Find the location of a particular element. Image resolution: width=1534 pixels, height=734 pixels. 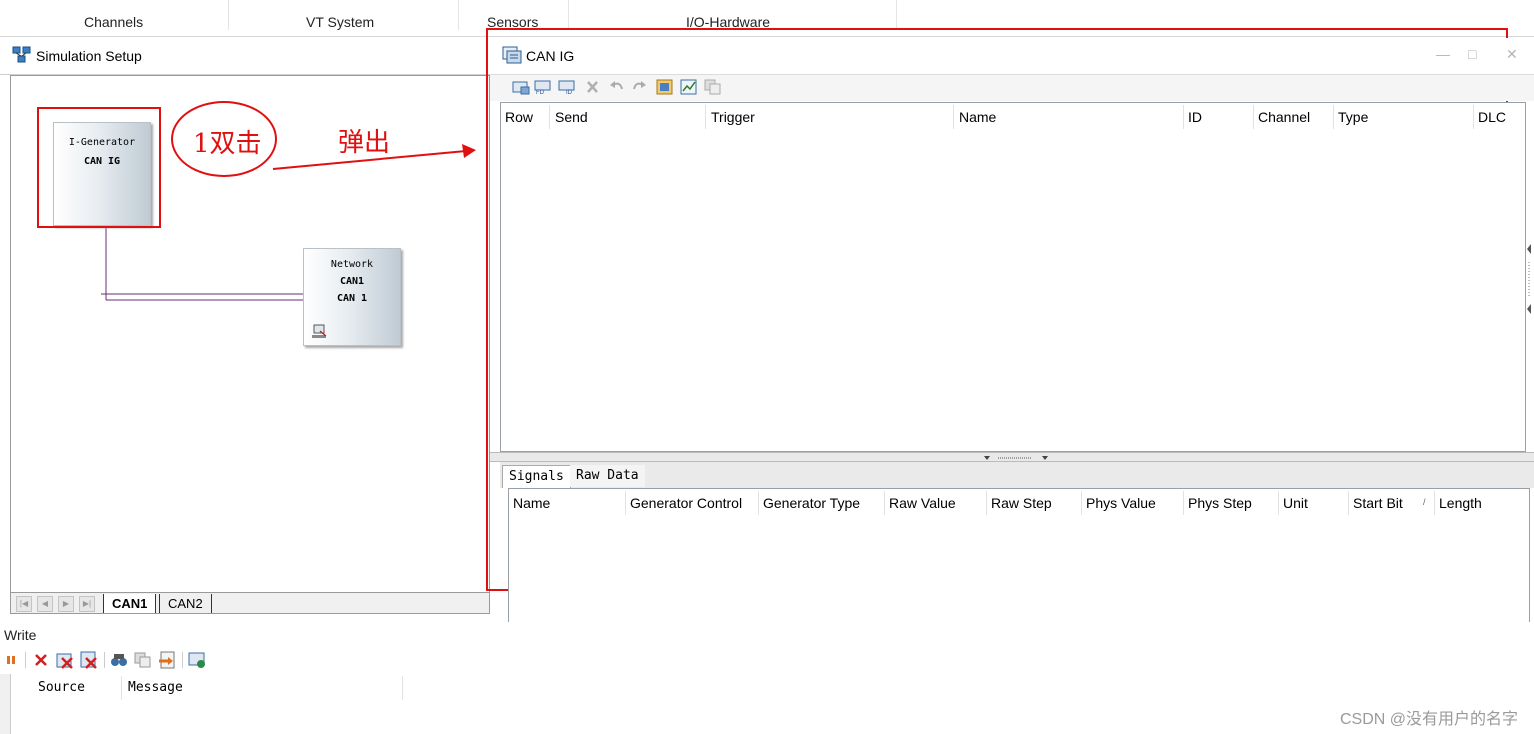

minimize-button: — is located at coordinates (1443, 54).